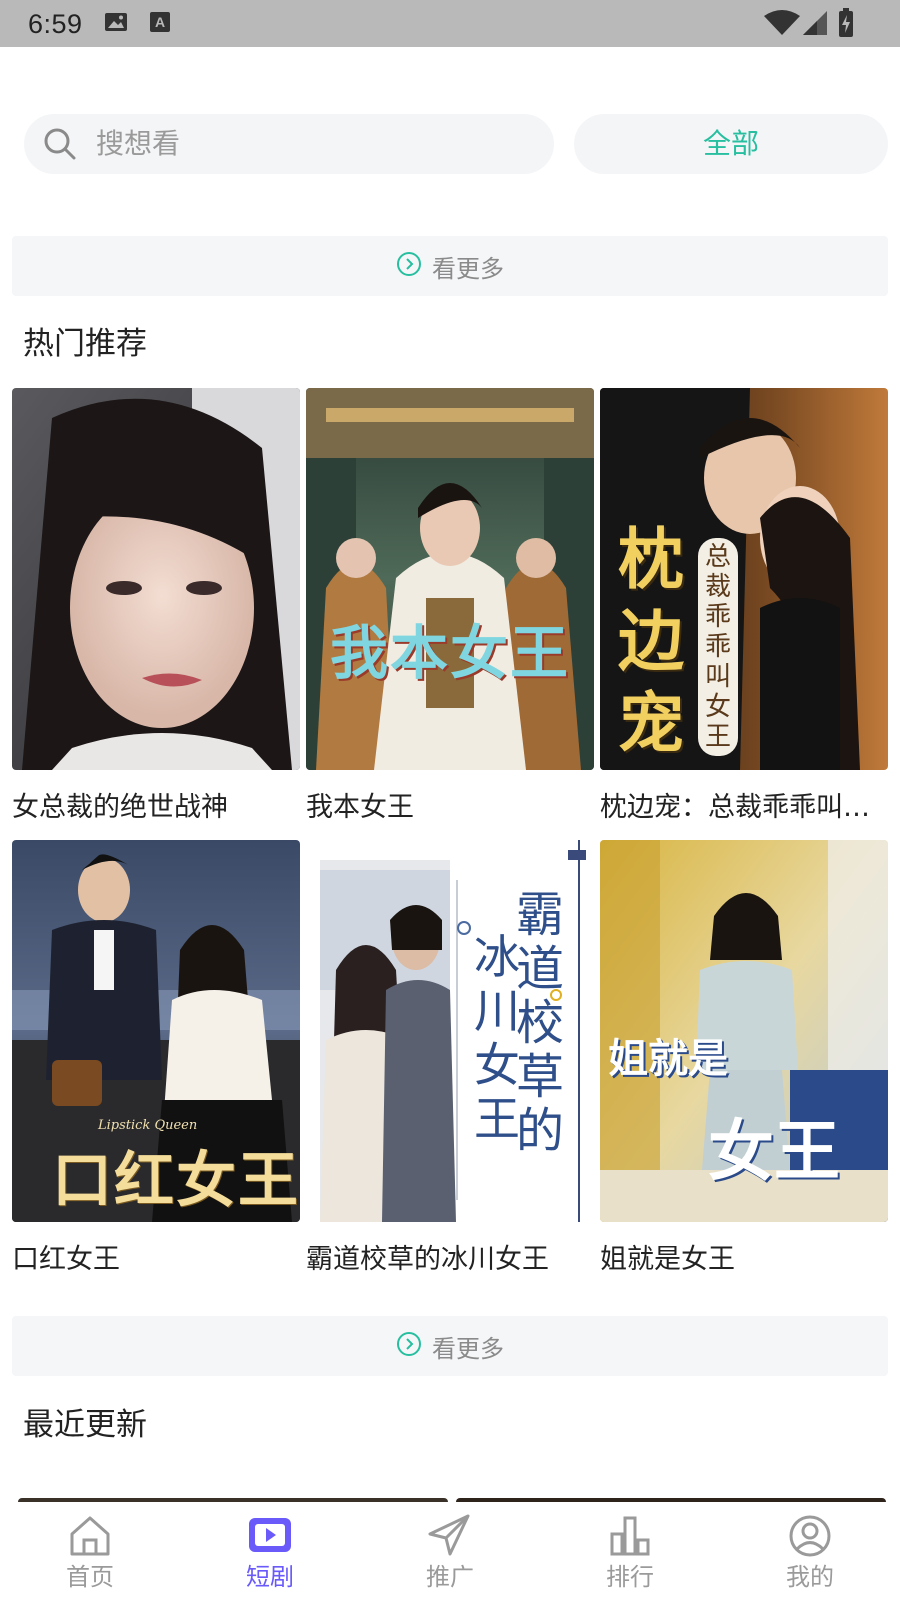  I want to click on drama-poster: 我本女王, so click(450, 579).